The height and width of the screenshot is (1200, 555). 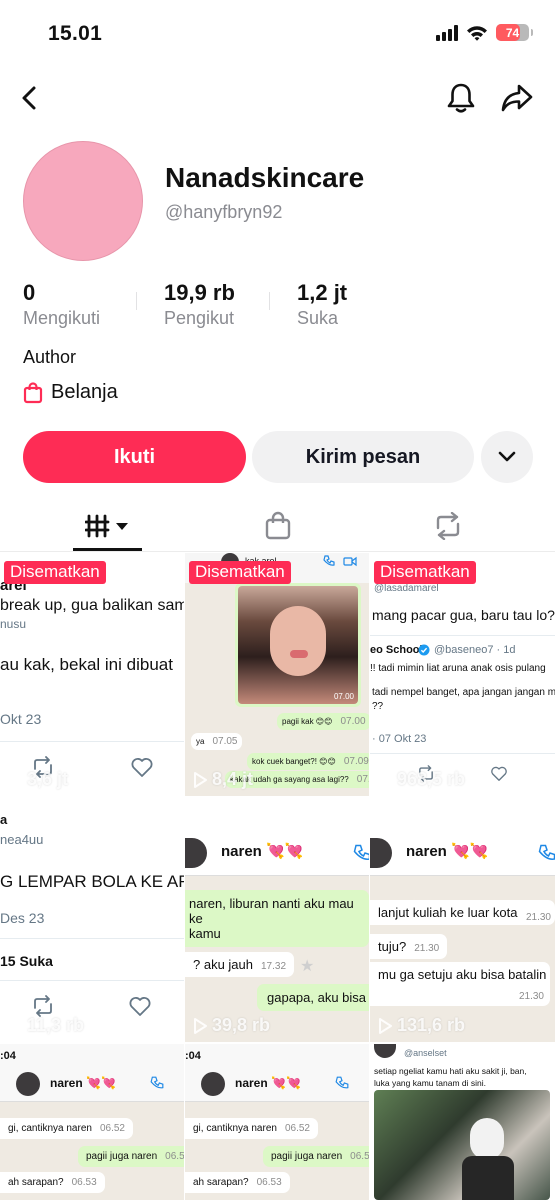 What do you see at coordinates (134, 457) in the screenshot?
I see `follow-button: Ikuti` at bounding box center [134, 457].